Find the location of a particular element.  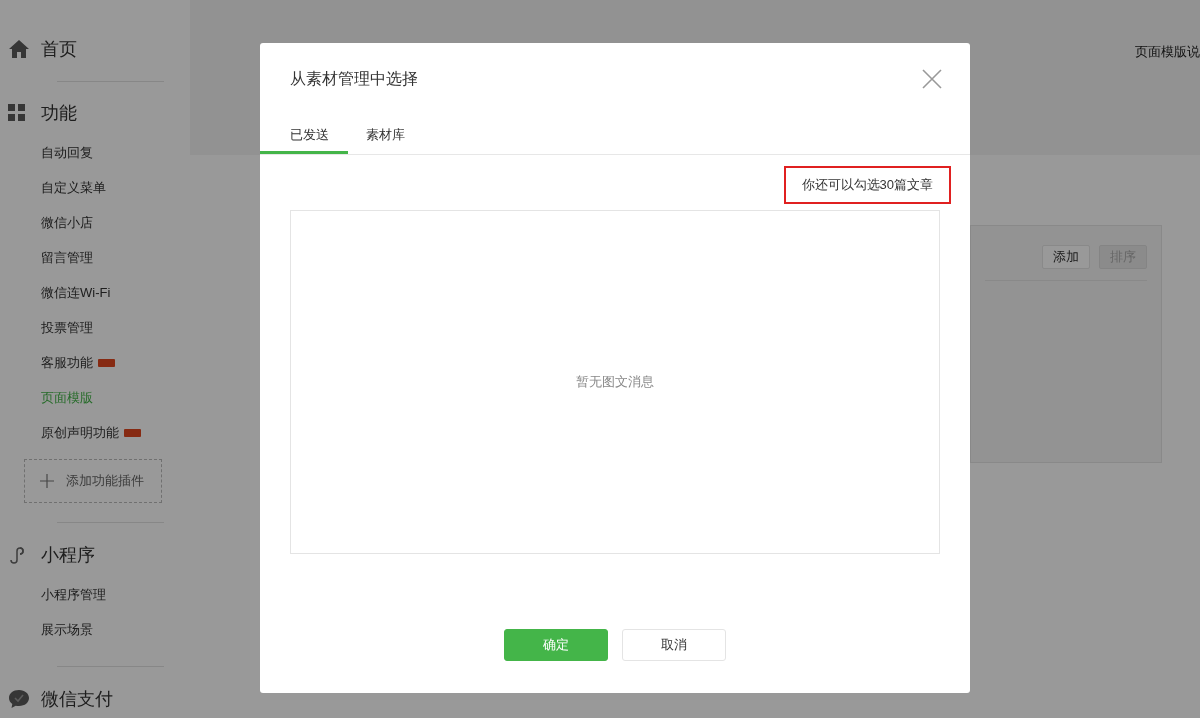

menu-item: 客服功能 is located at coordinates (67, 362).